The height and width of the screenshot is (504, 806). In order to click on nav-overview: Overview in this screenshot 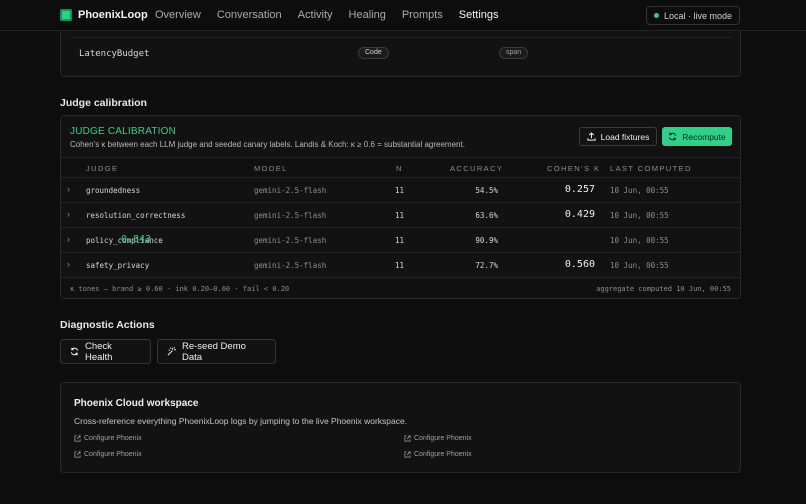, I will do `click(178, 15)`.